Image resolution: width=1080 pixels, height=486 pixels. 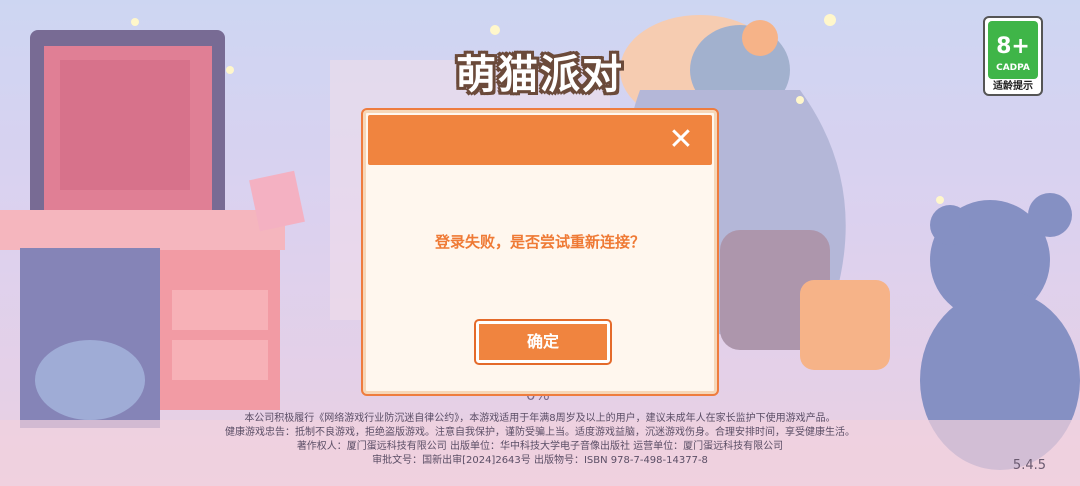 What do you see at coordinates (1013, 86) in the screenshot?
I see `age-rating-hint: 适龄提示` at bounding box center [1013, 86].